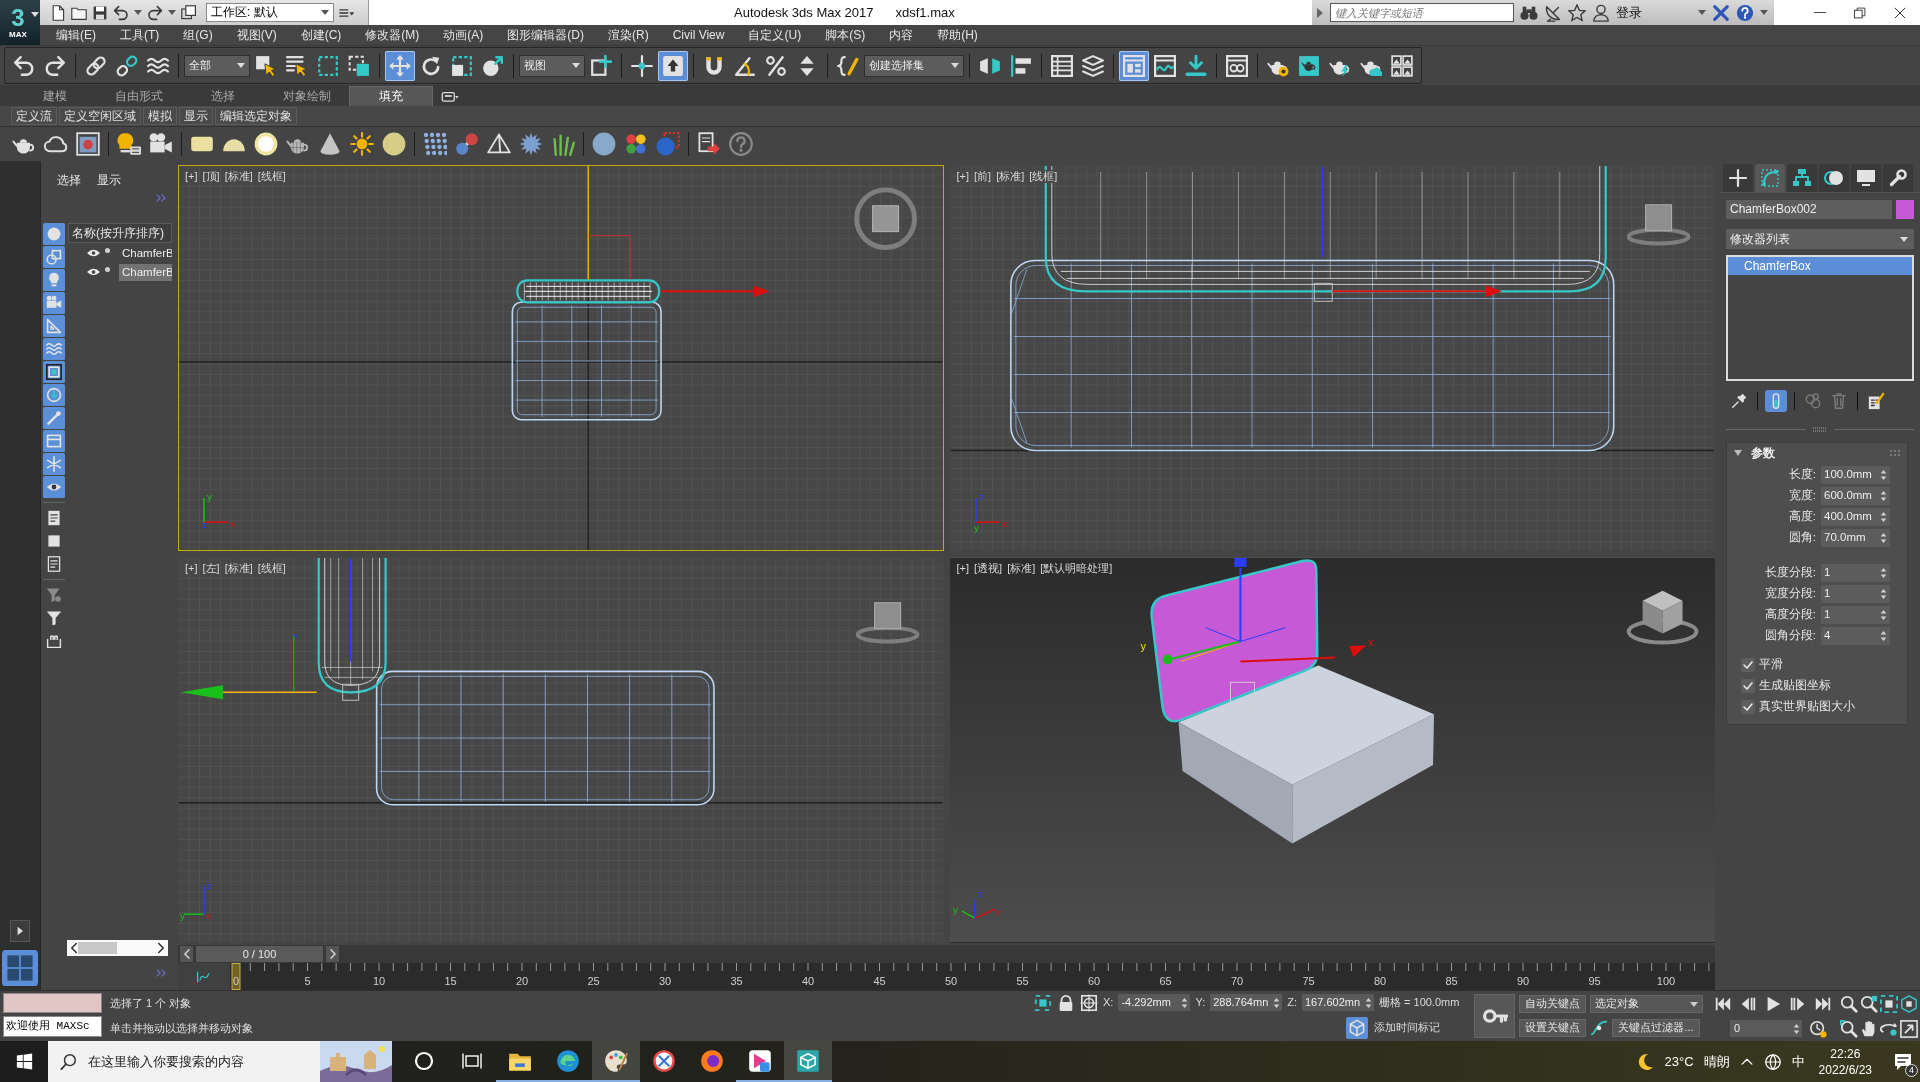  What do you see at coordinates (845, 35) in the screenshot?
I see `menu-item: 脚本(S)` at bounding box center [845, 35].